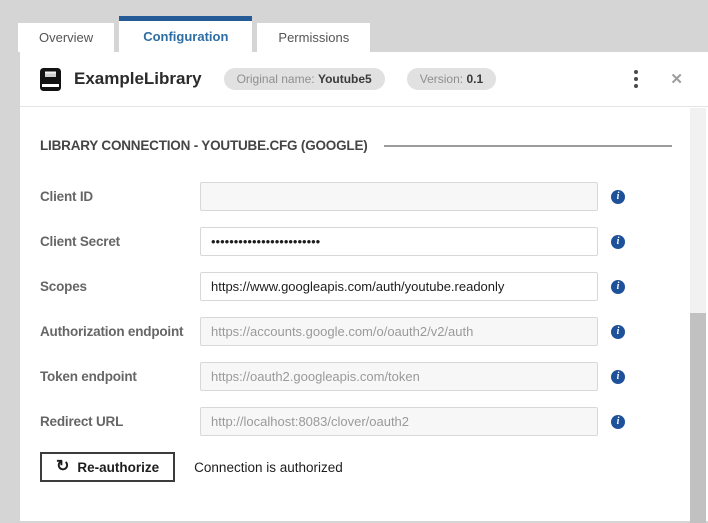 The height and width of the screenshot is (523, 708). Describe the element at coordinates (618, 286) in the screenshot. I see `scopes-info-icon: i` at that location.